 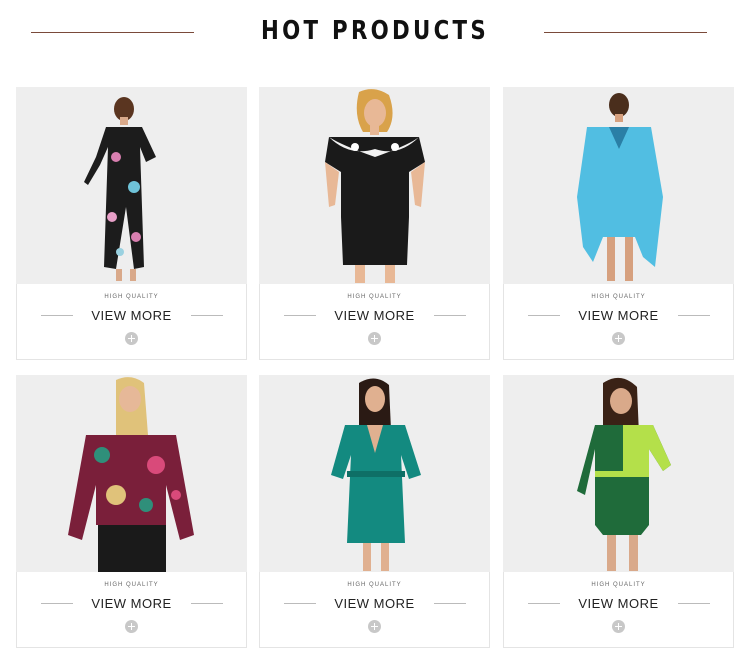 I want to click on header-divider-right, so click(x=625, y=32).